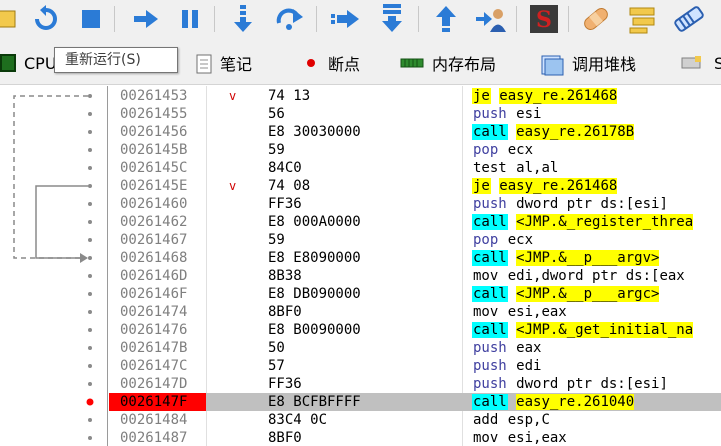  I want to click on instruction-row: 0026145E v 74 08 je easy_re.261468, so click(415, 186).